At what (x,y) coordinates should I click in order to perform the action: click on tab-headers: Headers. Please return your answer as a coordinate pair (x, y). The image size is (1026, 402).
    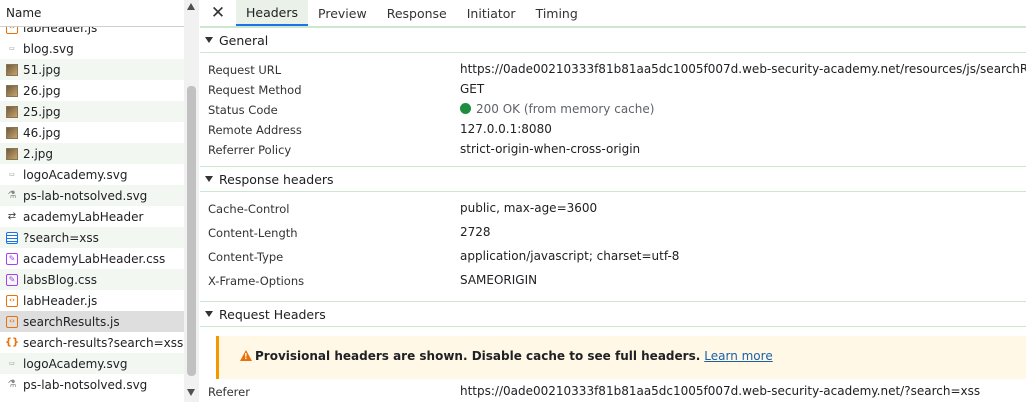
    Looking at the image, I should click on (272, 13).